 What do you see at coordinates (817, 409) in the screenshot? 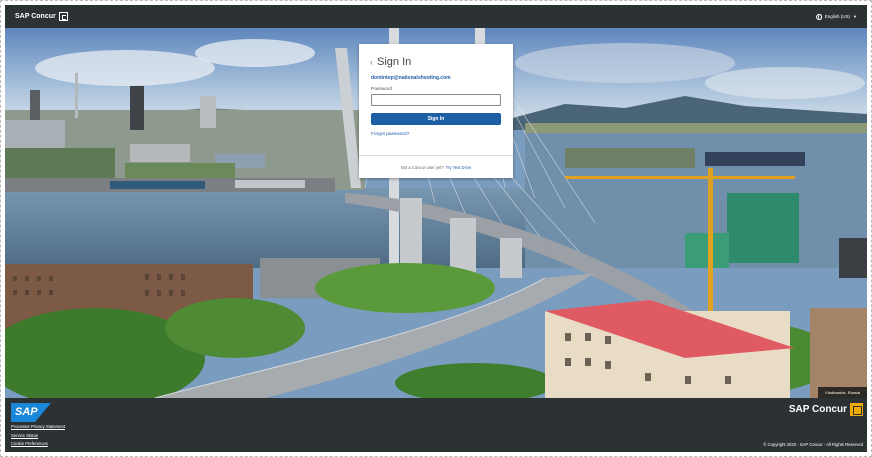
I see `concur-logo-text: SAP Concur` at bounding box center [817, 409].